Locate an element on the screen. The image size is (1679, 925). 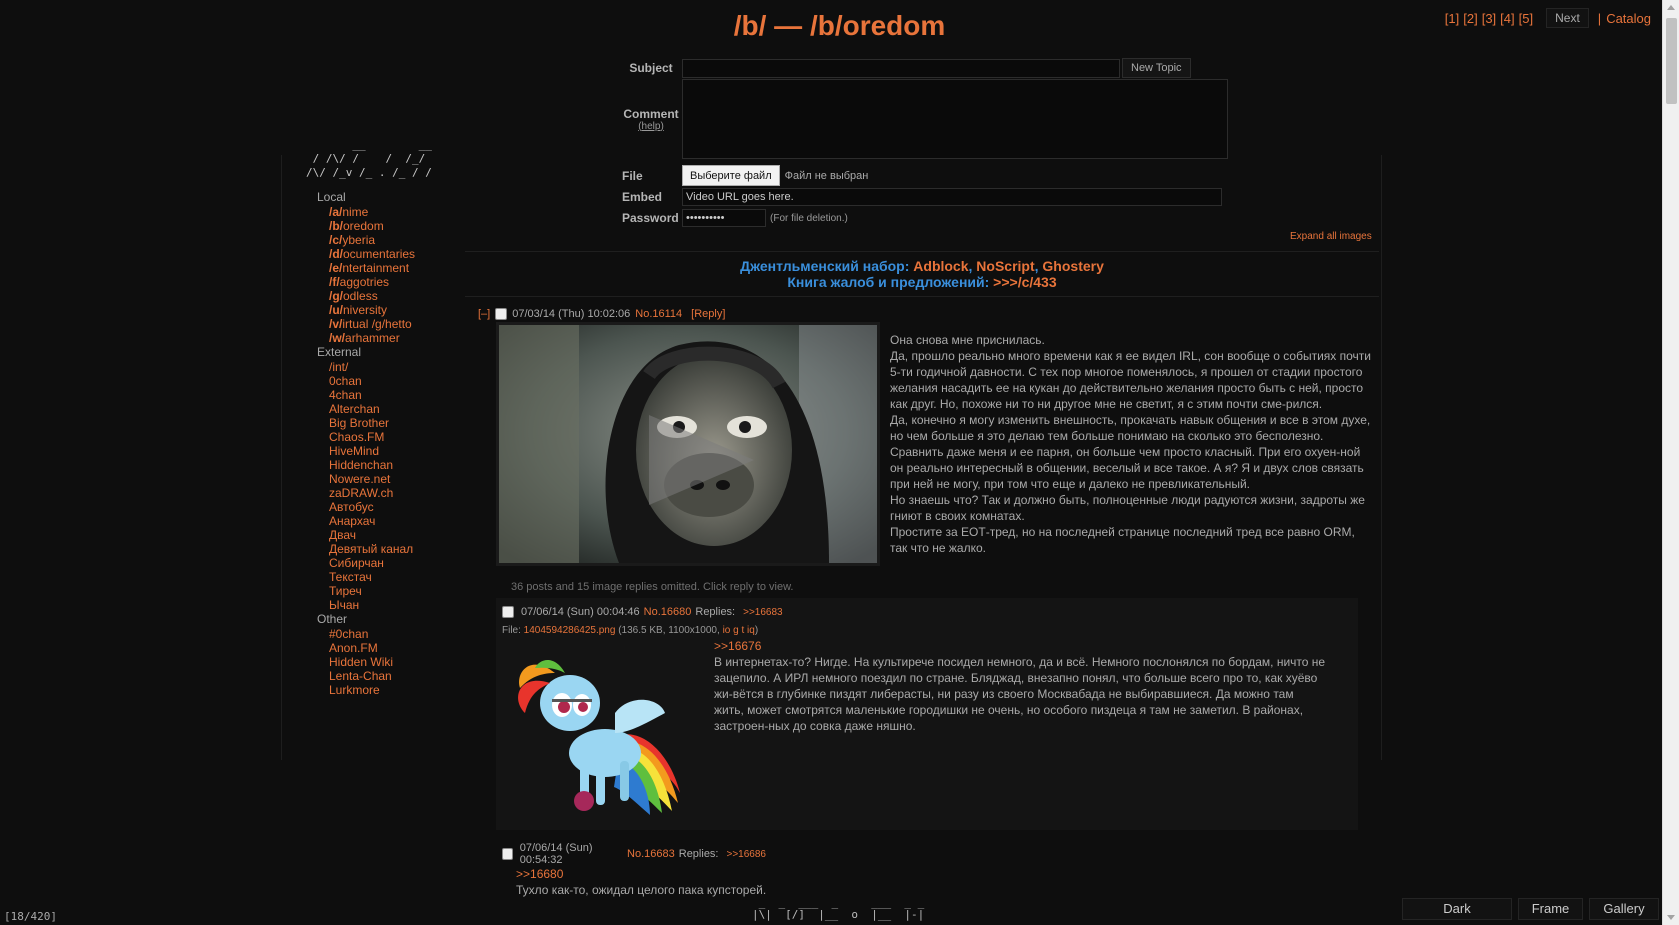
sidebar-board-link: /int/ is located at coordinates (394, 367).